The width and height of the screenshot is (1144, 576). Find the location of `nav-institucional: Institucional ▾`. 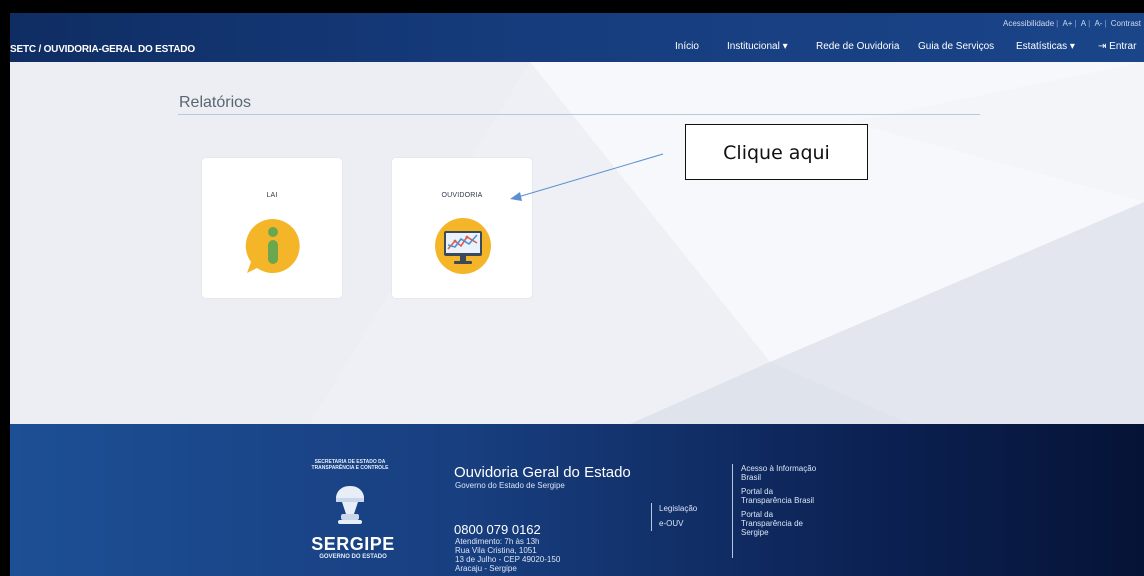

nav-institucional: Institucional ▾ is located at coordinates (757, 46).